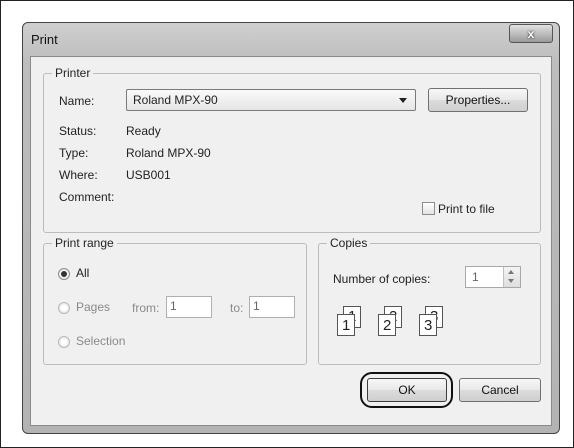 Image resolution: width=574 pixels, height=448 pixels. I want to click on copies-group: Copies Number of copies: 1 1 1 2, so click(429, 300).